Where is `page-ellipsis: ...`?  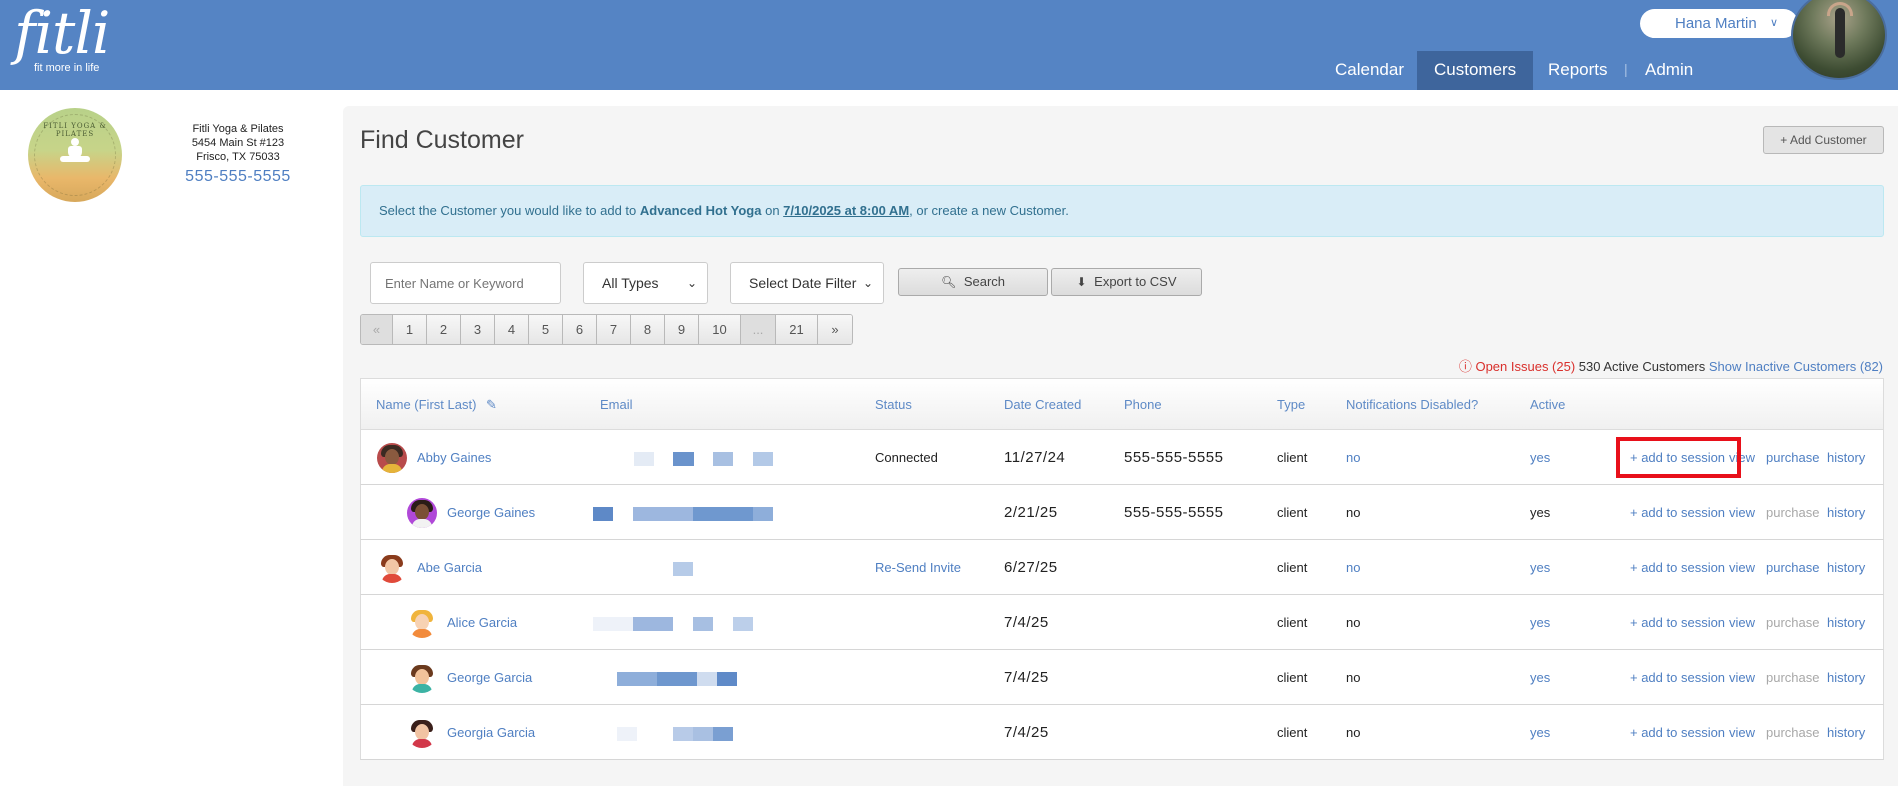
page-ellipsis: ... is located at coordinates (758, 329).